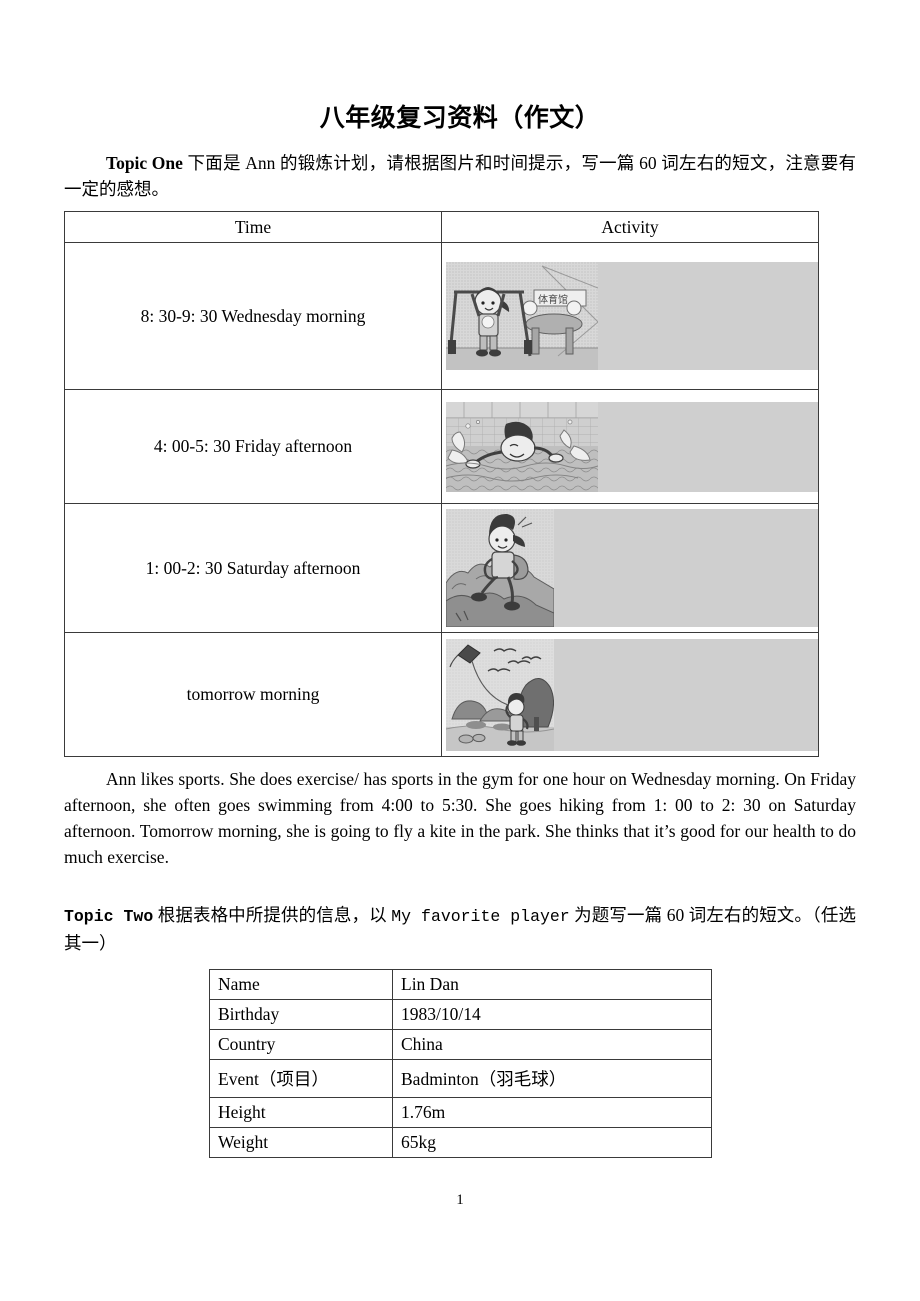 The image size is (920, 1301). Describe the element at coordinates (553, 299) in the screenshot. I see `svg-text: 体育馆` at that location.